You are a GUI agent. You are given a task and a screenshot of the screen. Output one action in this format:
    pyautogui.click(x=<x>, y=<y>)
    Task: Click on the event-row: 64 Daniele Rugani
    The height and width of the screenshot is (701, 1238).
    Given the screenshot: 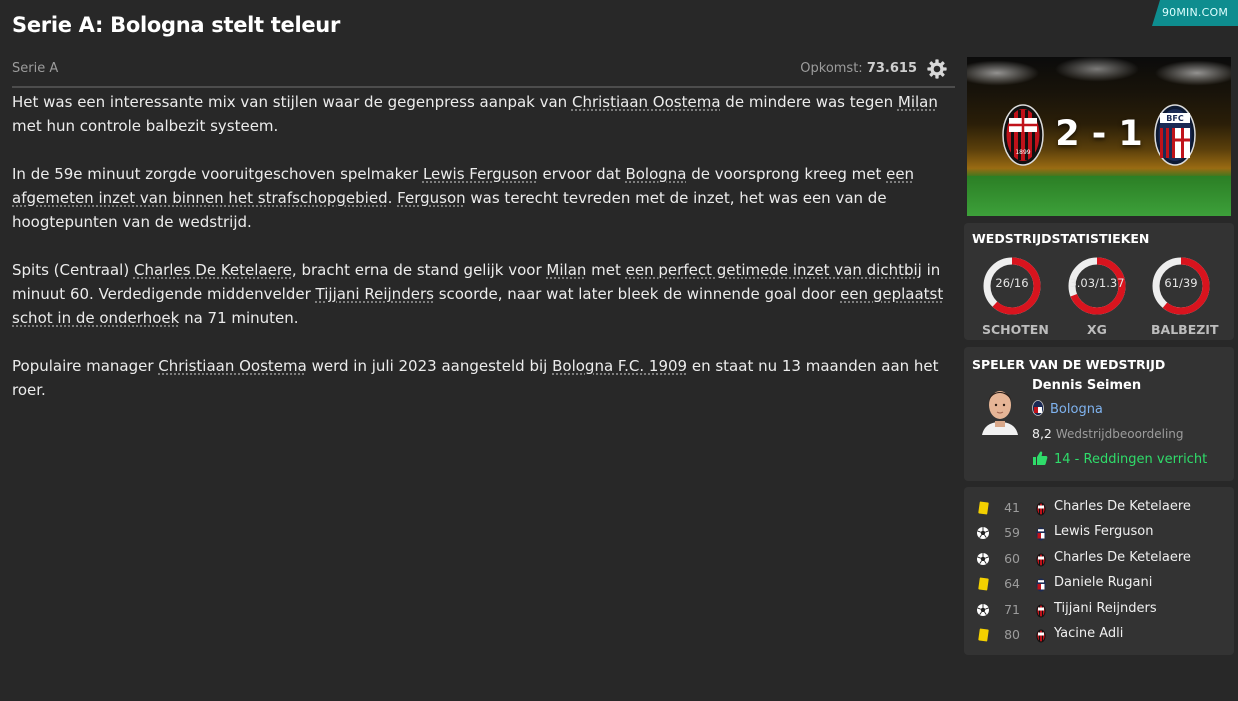 What is the action you would take?
    pyautogui.click(x=1099, y=583)
    